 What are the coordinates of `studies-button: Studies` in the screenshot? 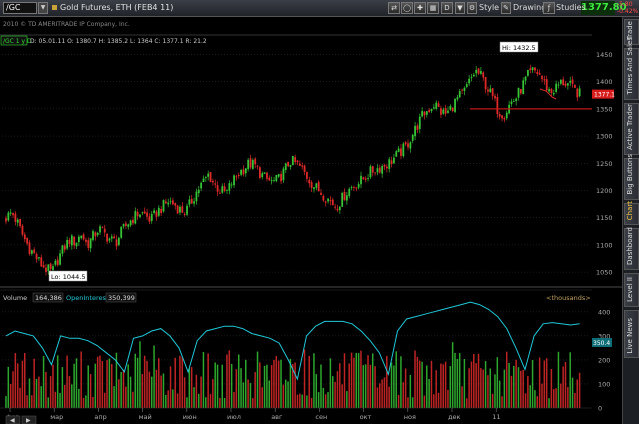 It's located at (571, 7).